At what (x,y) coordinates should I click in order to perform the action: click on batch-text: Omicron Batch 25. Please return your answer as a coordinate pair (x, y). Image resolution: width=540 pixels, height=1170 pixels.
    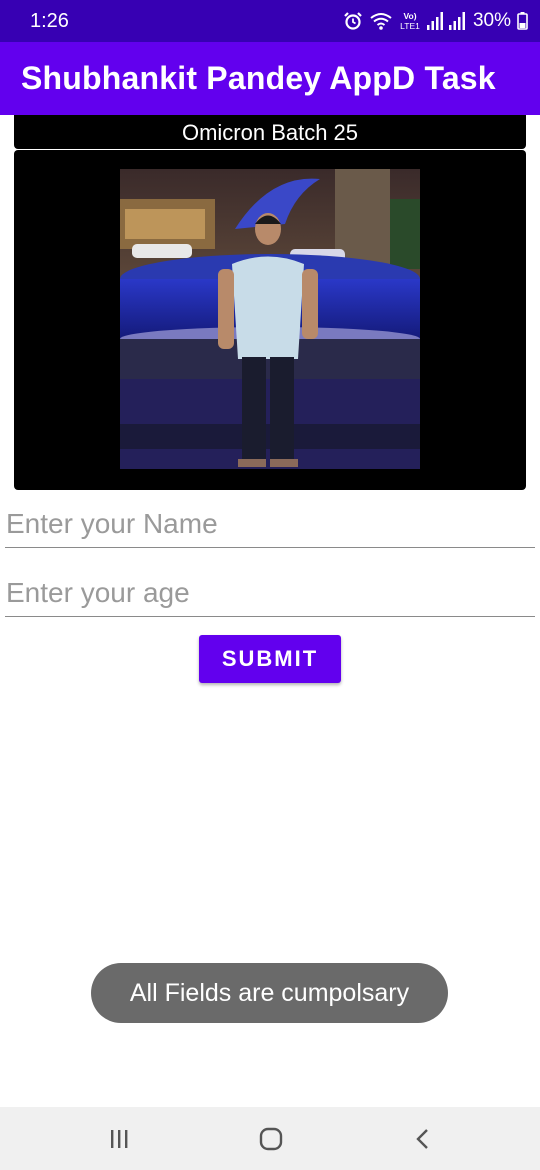
    Looking at the image, I should click on (270, 132).